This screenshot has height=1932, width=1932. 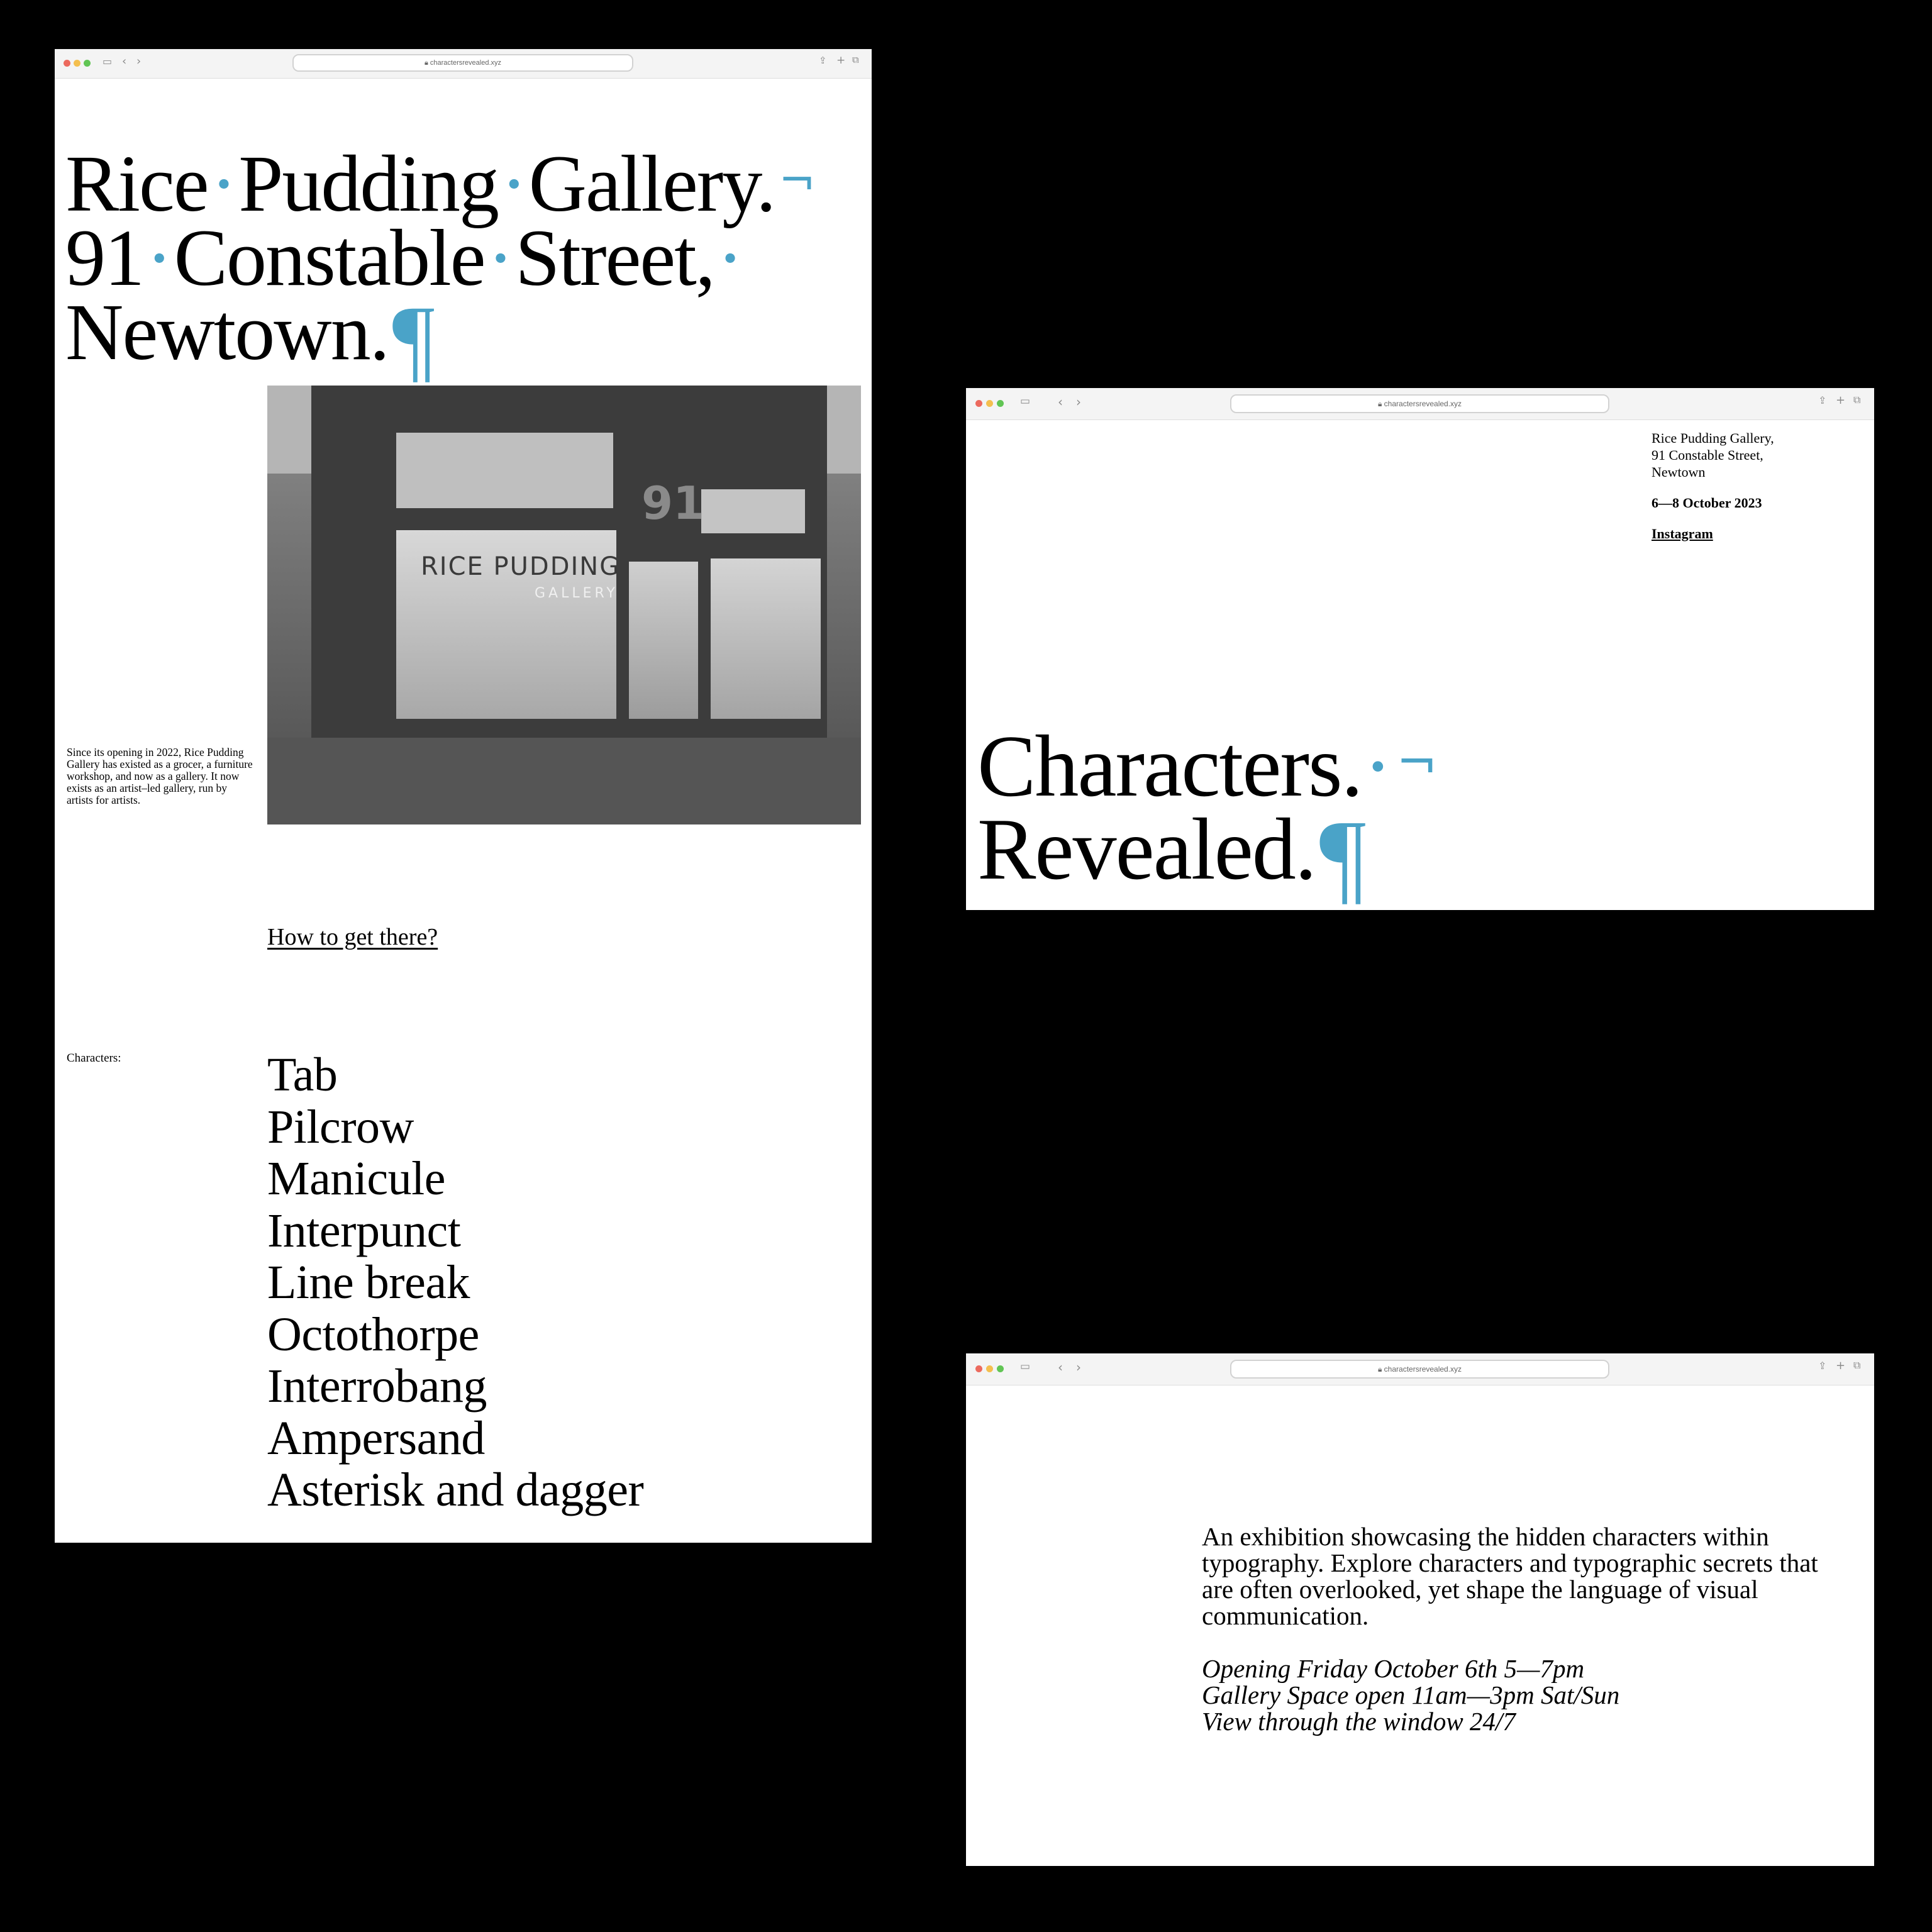 I want to click on title-word: Newtown., so click(x=227, y=332).